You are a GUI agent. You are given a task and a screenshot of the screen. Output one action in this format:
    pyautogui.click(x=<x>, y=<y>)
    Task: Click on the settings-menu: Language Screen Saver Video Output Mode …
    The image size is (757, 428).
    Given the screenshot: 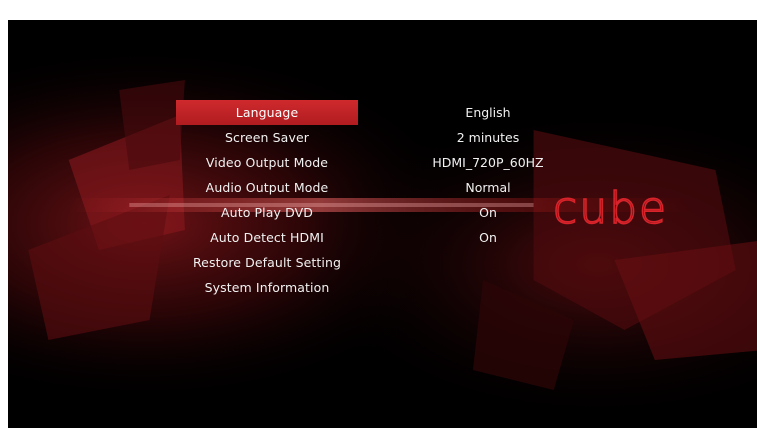 What is the action you would take?
    pyautogui.click(x=267, y=200)
    